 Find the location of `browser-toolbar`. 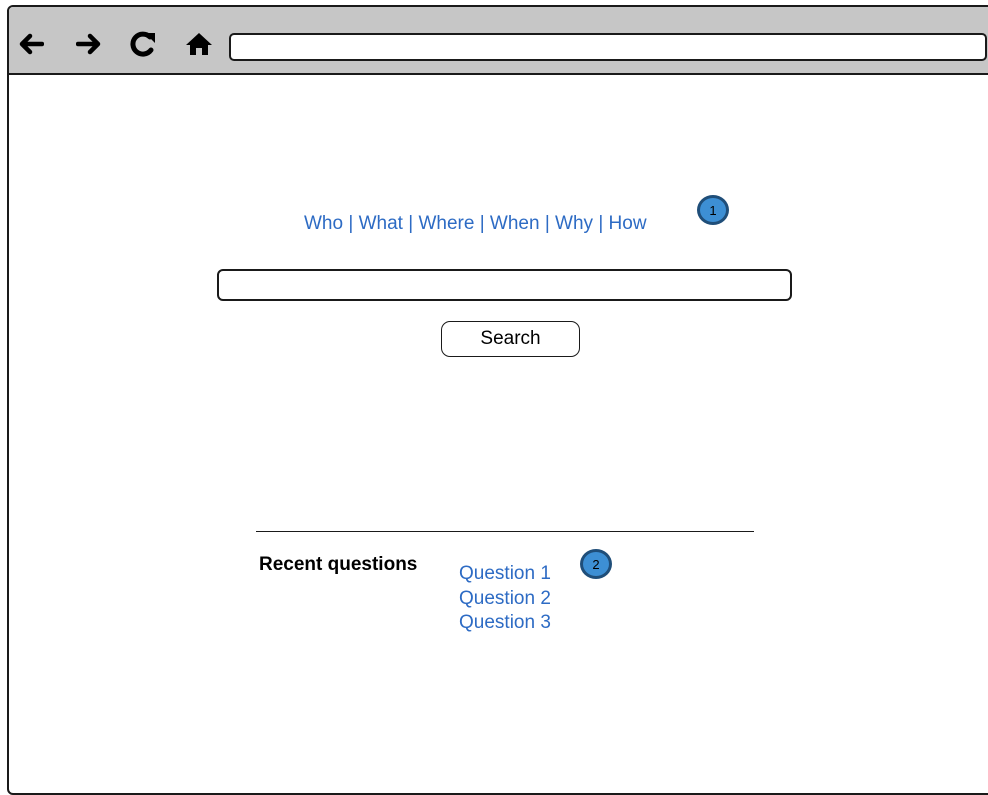

browser-toolbar is located at coordinates (498, 41).